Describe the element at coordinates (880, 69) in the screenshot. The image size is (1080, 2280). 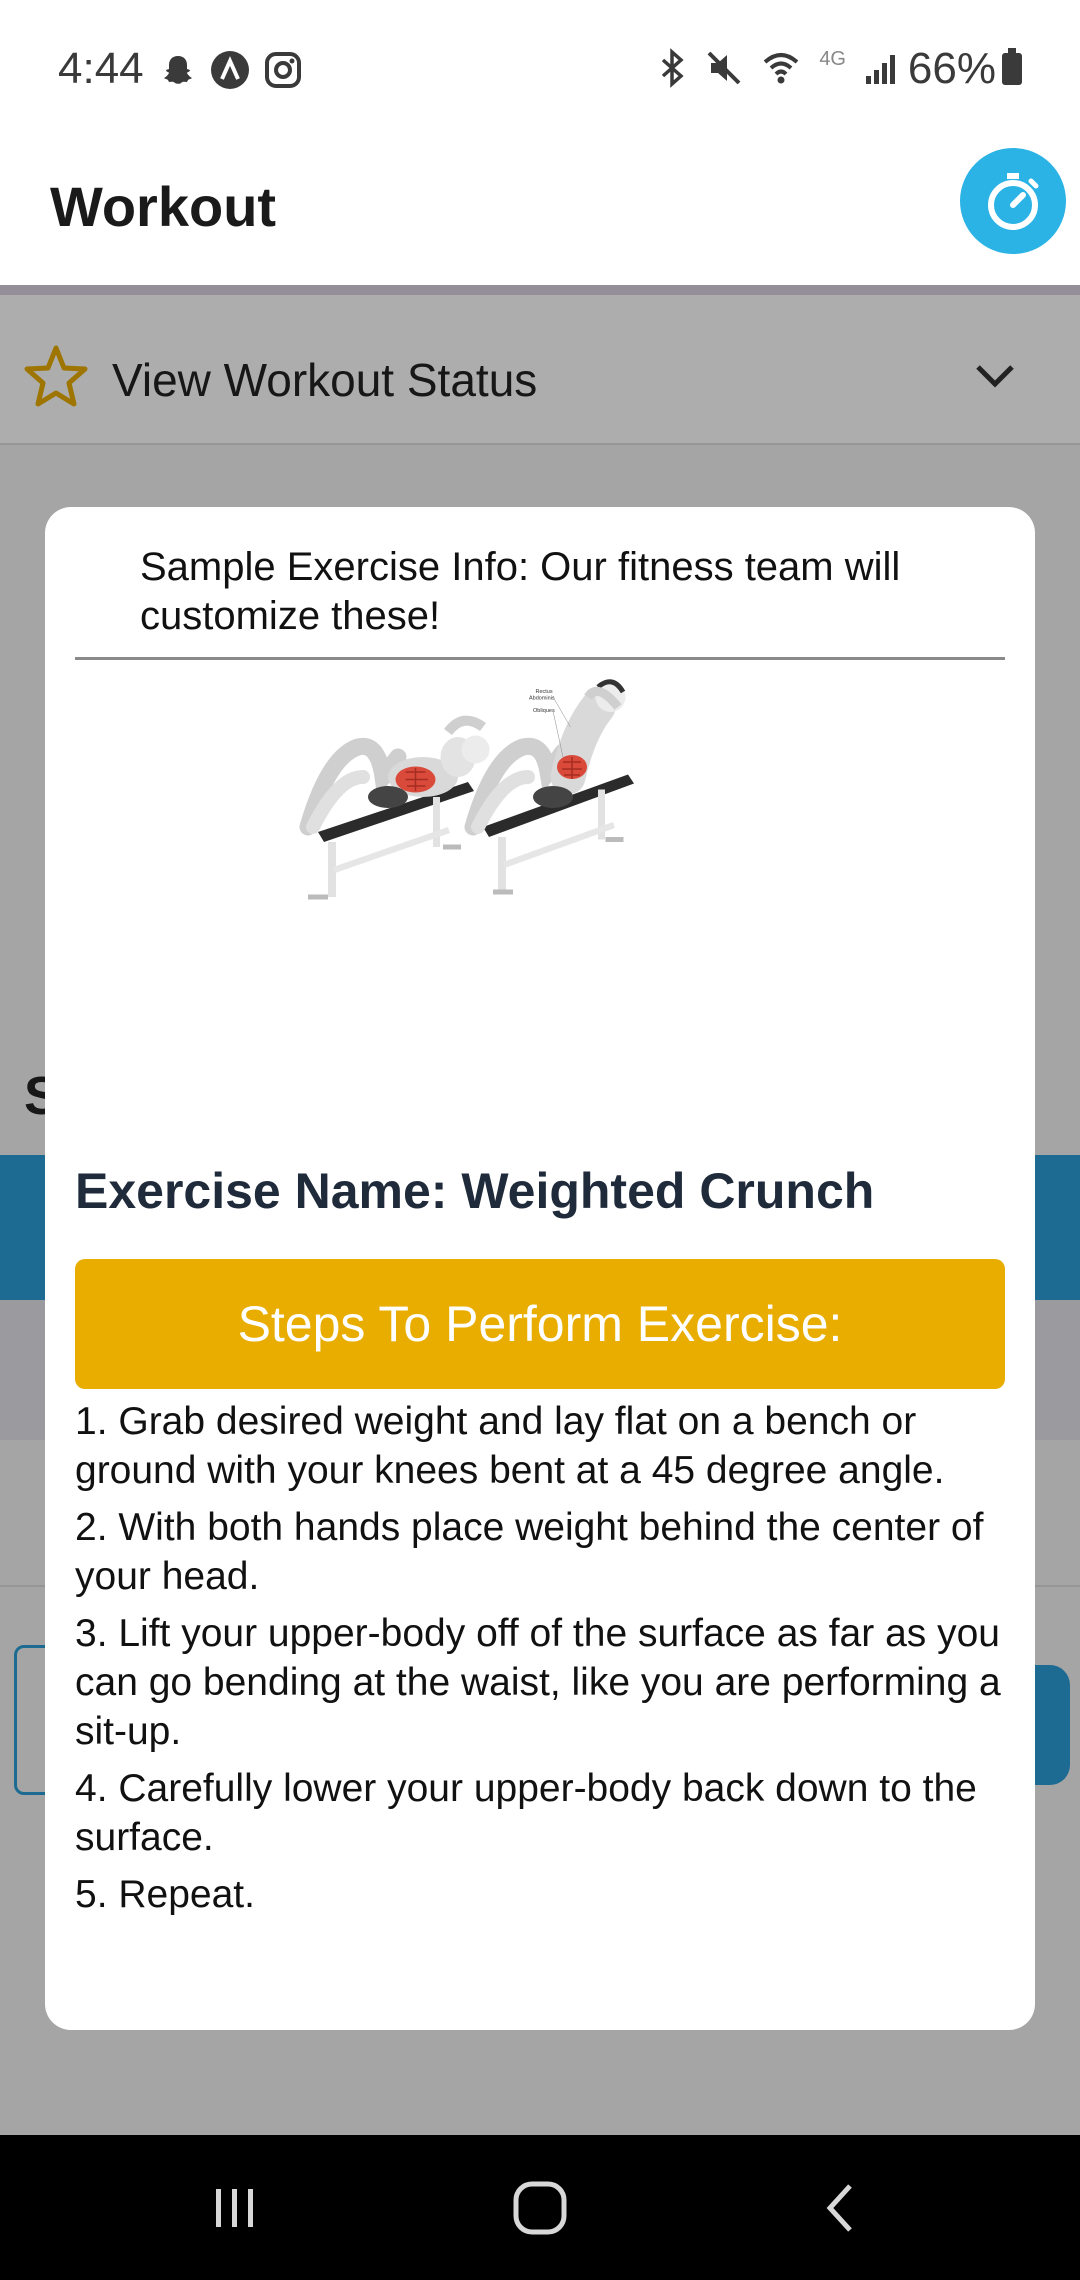
I see `signal-icon` at that location.